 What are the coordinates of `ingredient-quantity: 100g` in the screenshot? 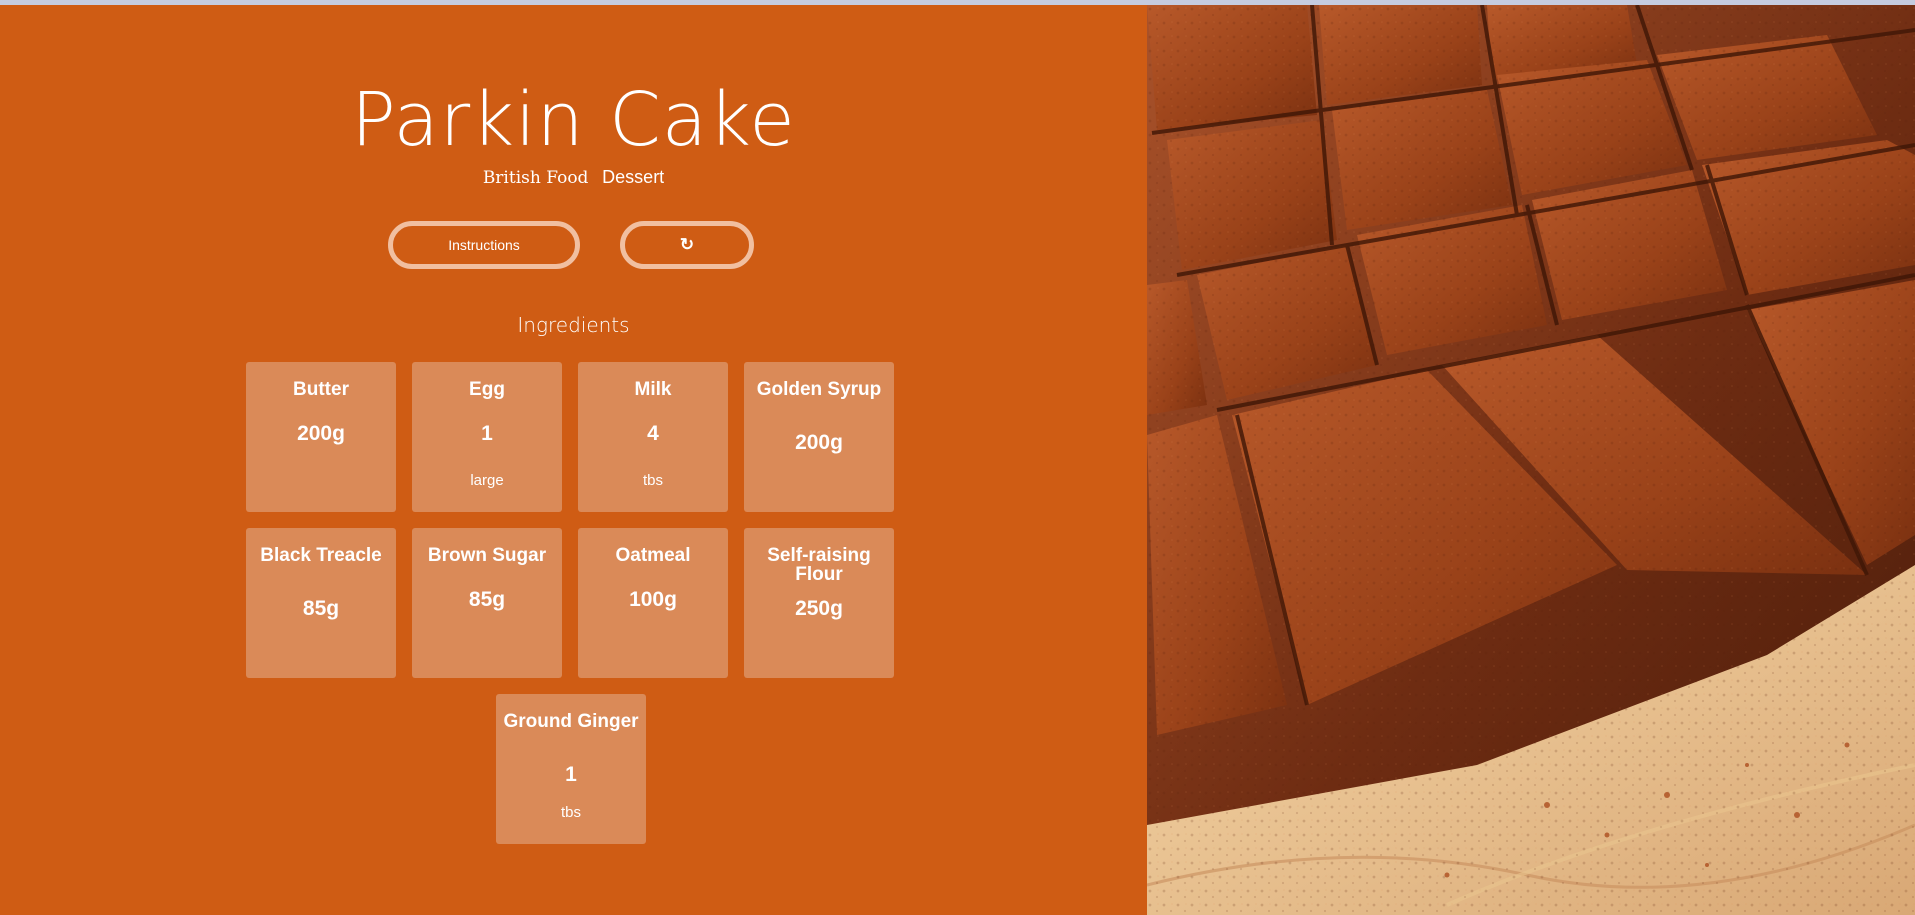 It's located at (653, 599).